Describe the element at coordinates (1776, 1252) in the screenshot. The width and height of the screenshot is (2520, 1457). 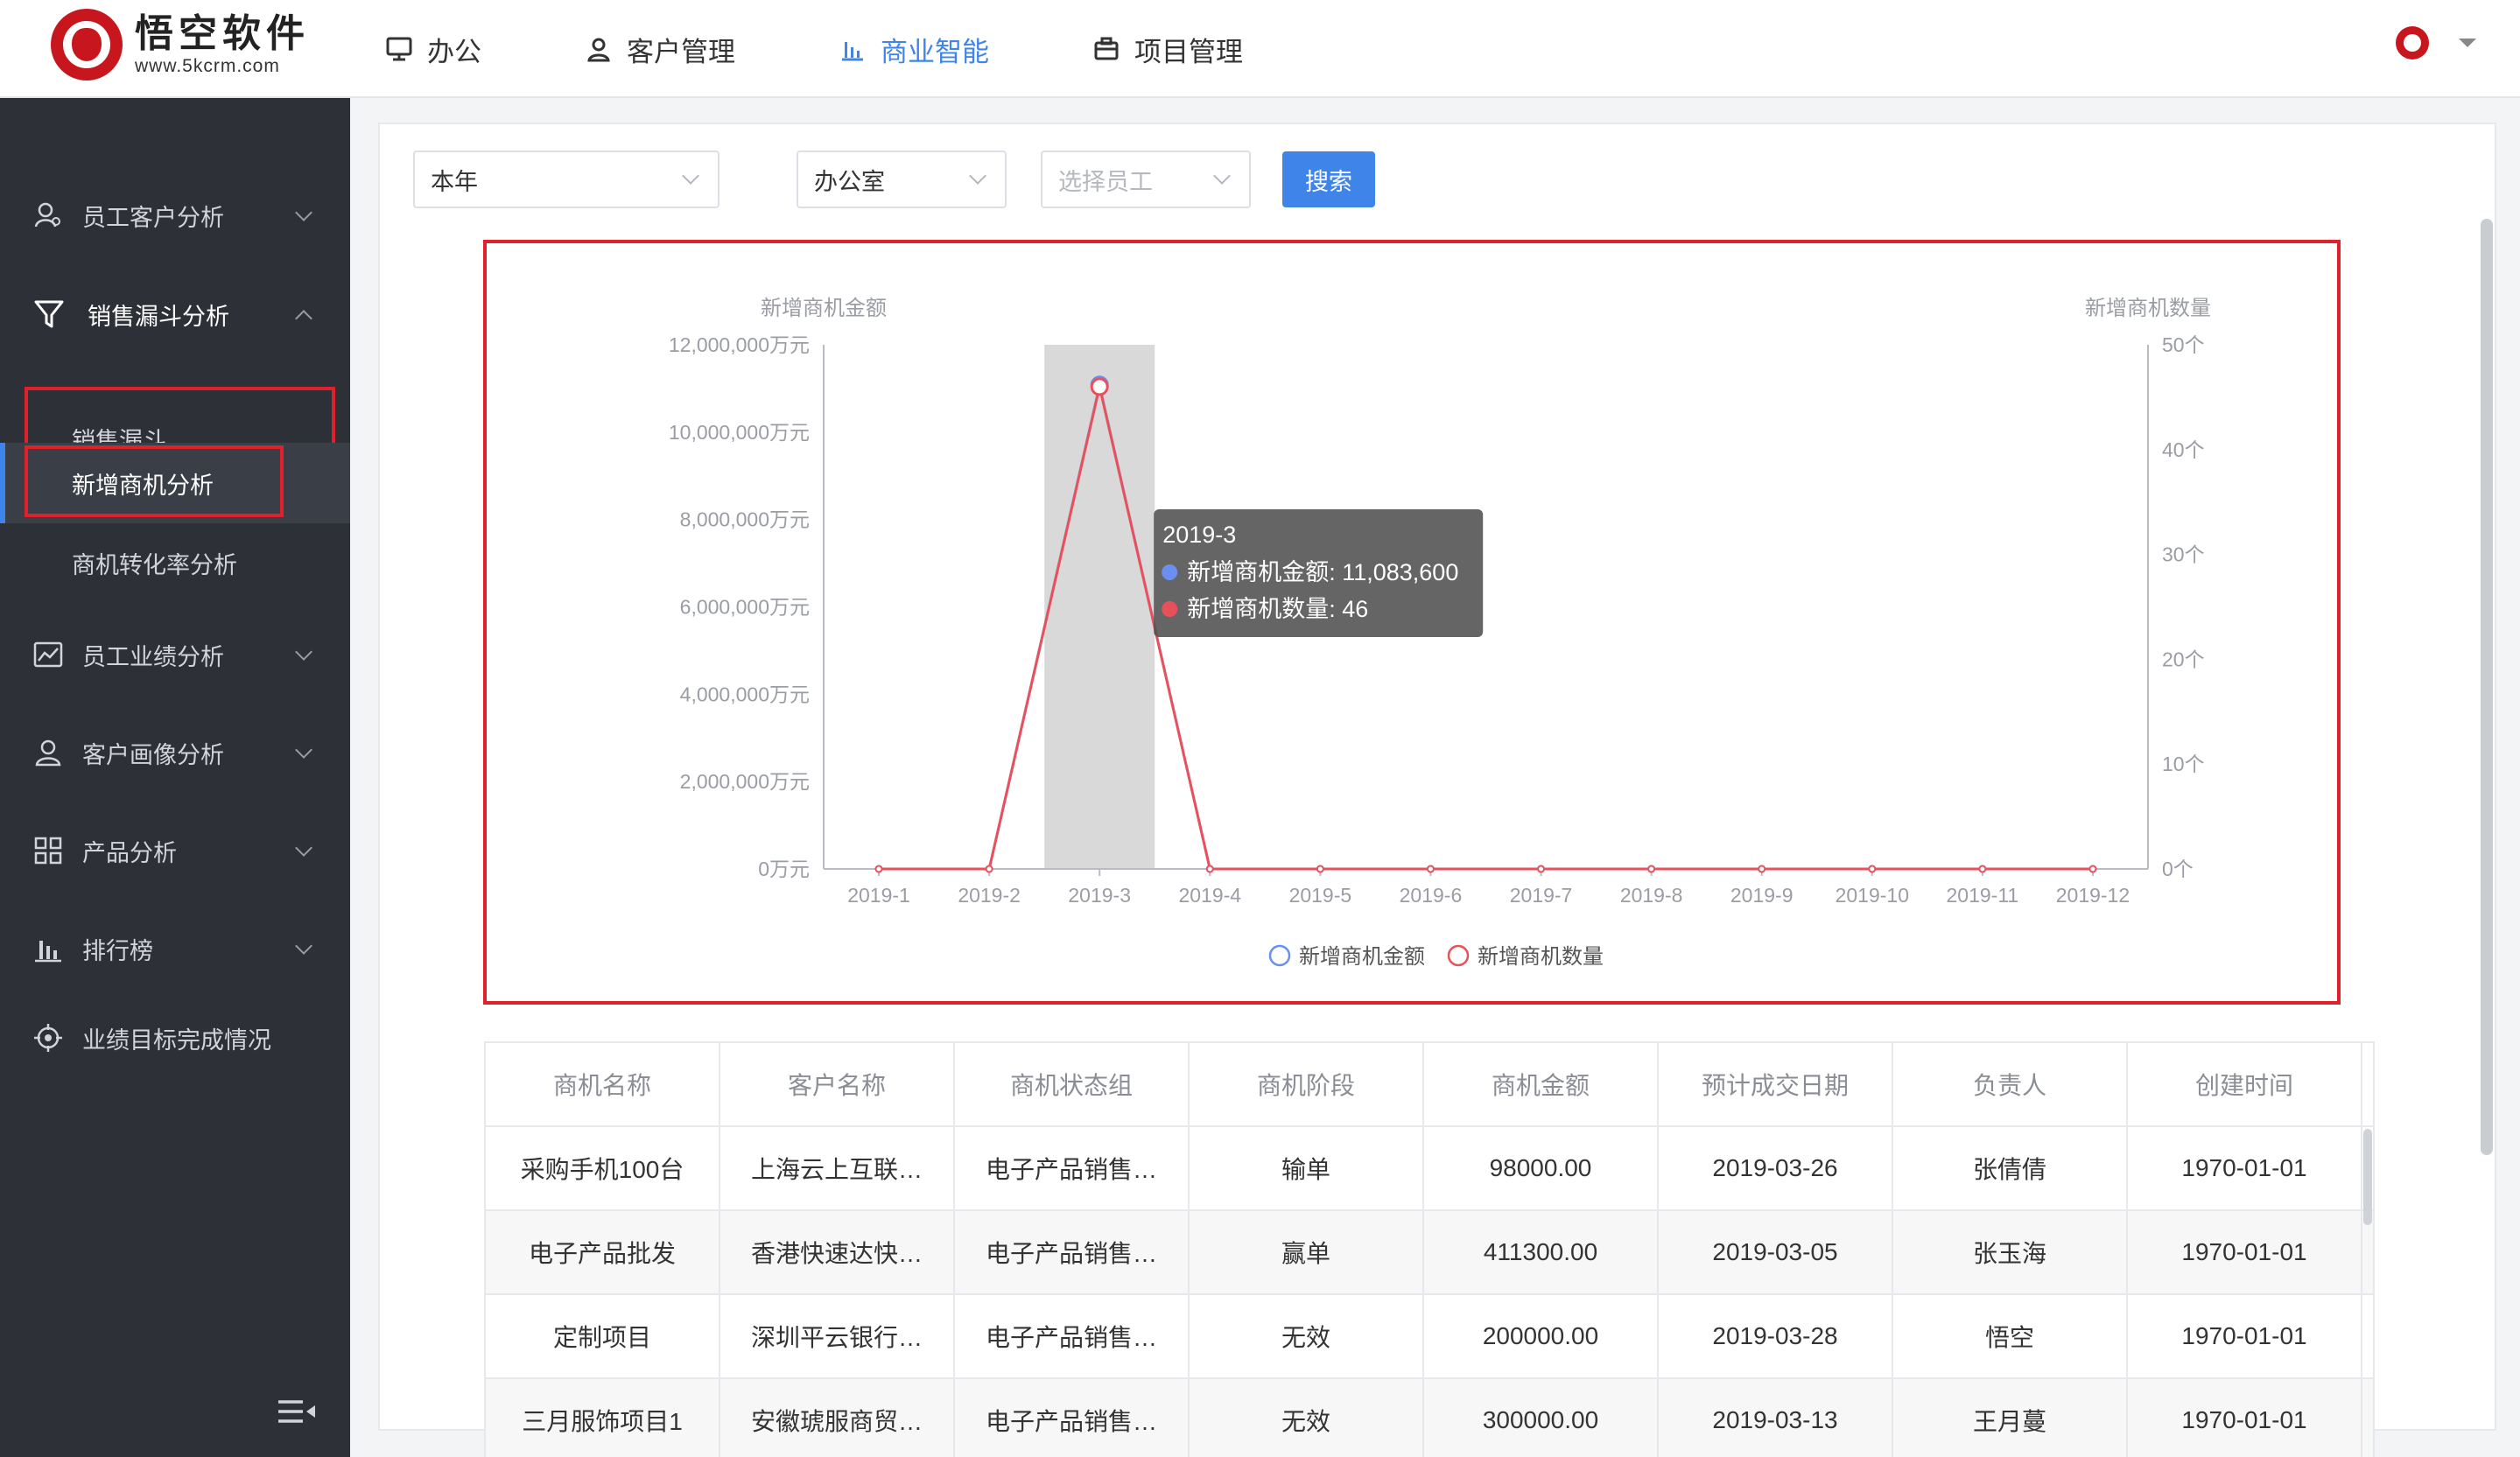
I see `table-cell: 2019-03-05` at that location.